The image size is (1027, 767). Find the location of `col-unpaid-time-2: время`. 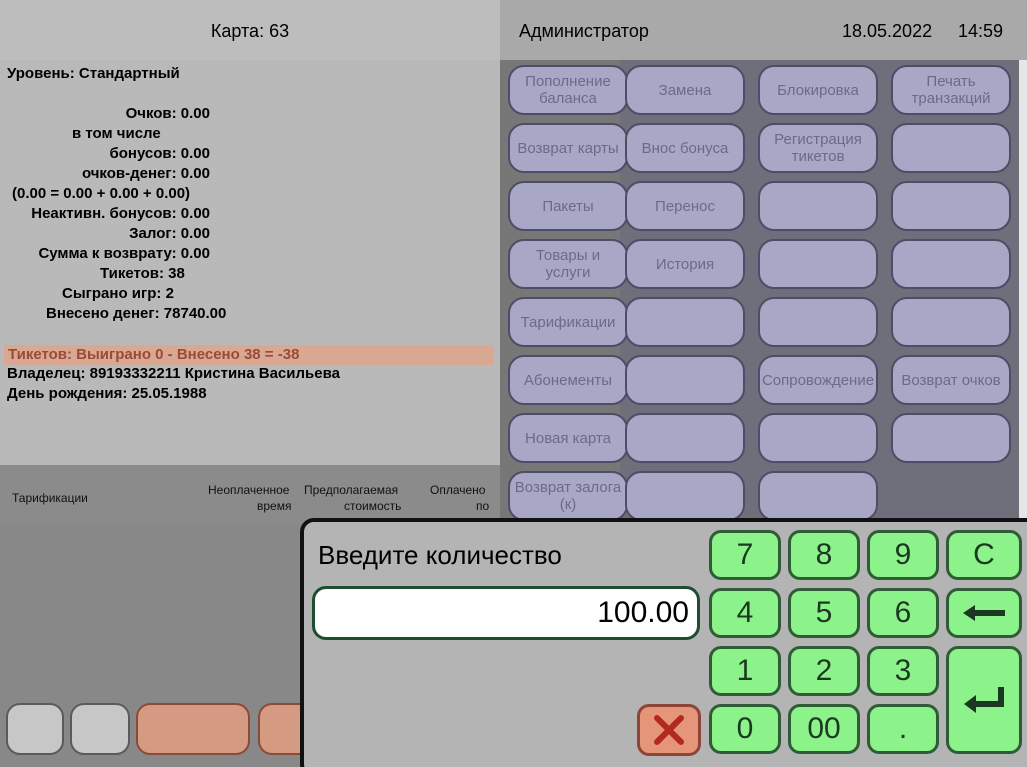

col-unpaid-time-2: время is located at coordinates (274, 506).